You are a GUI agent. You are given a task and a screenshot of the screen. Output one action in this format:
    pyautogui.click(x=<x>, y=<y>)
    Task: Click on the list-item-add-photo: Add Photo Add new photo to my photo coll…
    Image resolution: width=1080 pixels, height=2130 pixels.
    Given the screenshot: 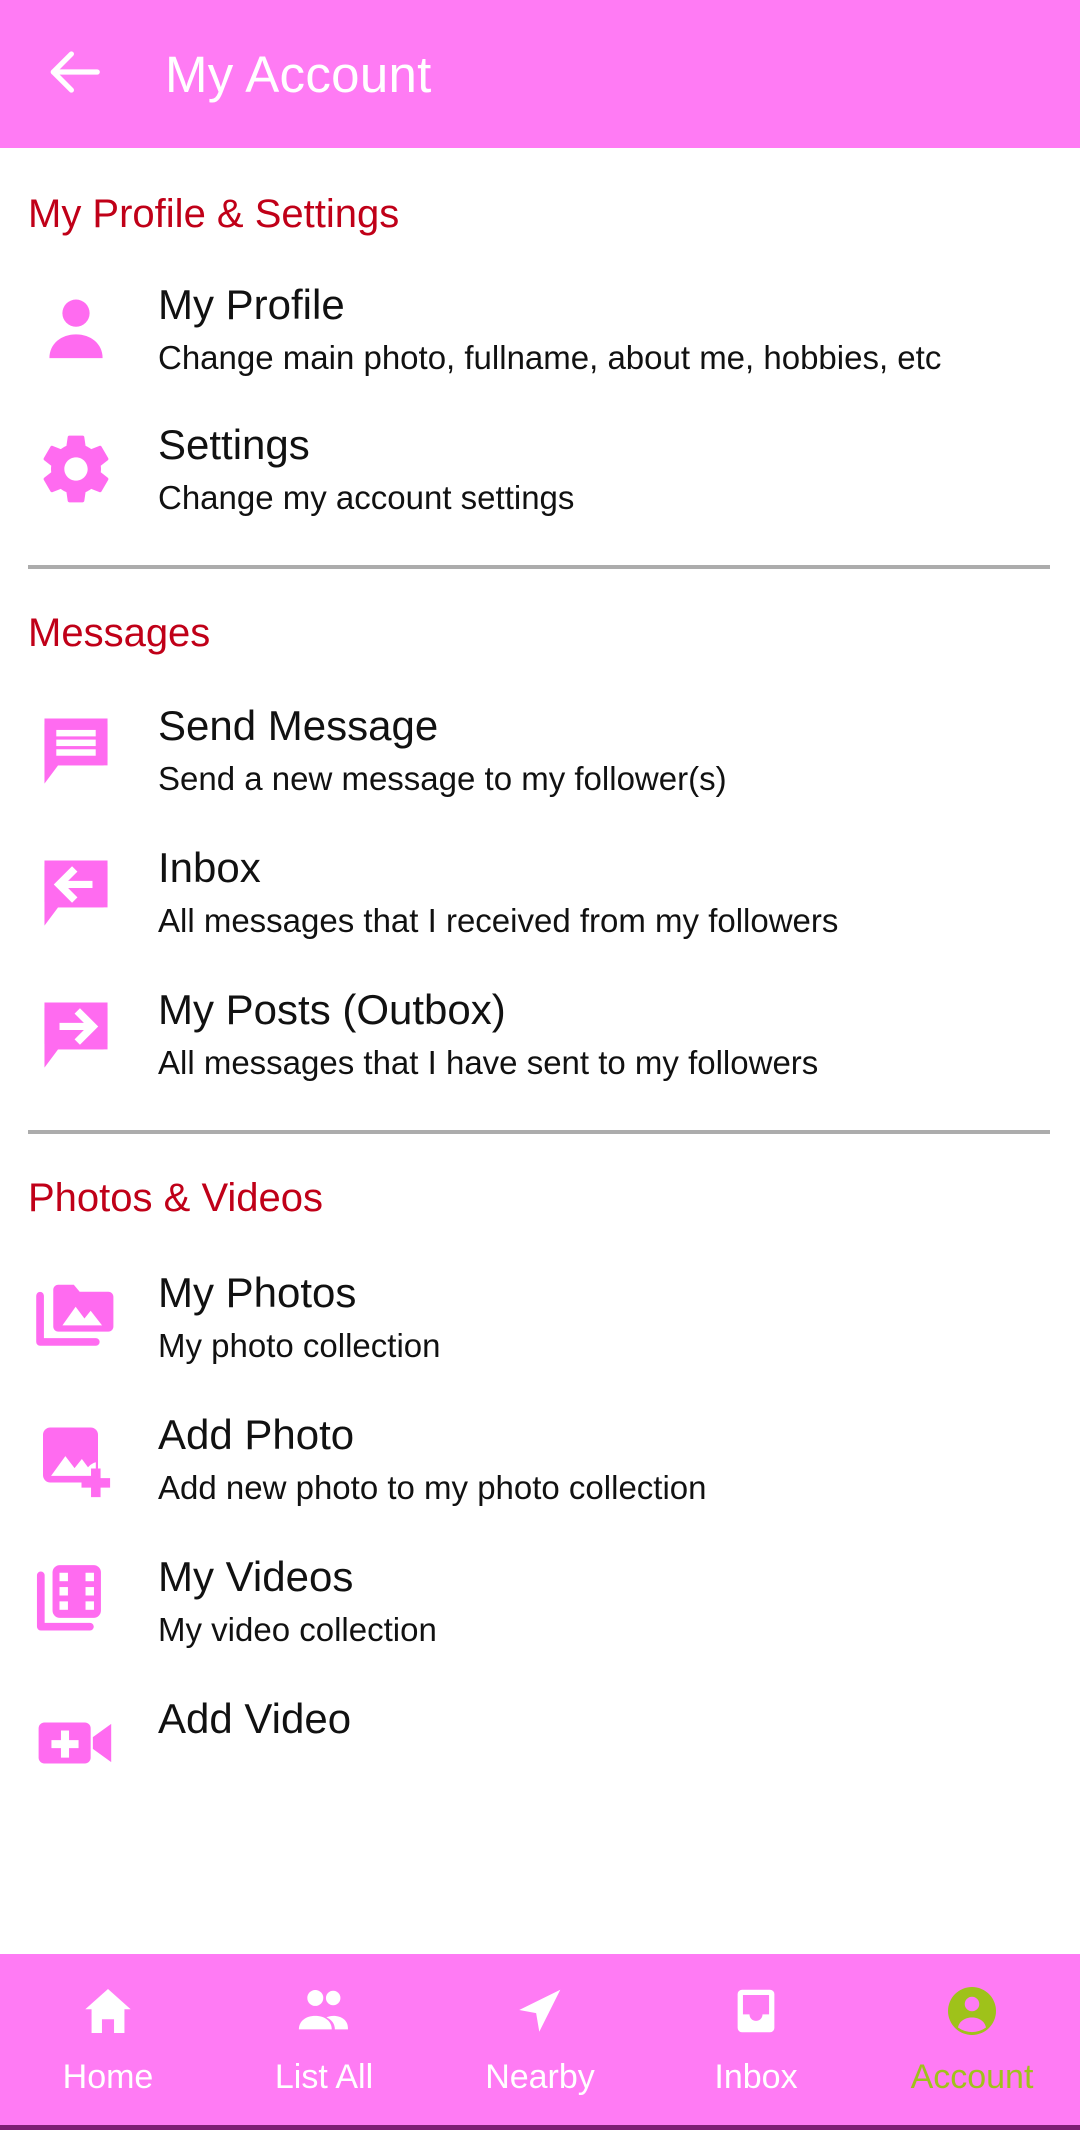 What is the action you would take?
    pyautogui.click(x=540, y=1459)
    